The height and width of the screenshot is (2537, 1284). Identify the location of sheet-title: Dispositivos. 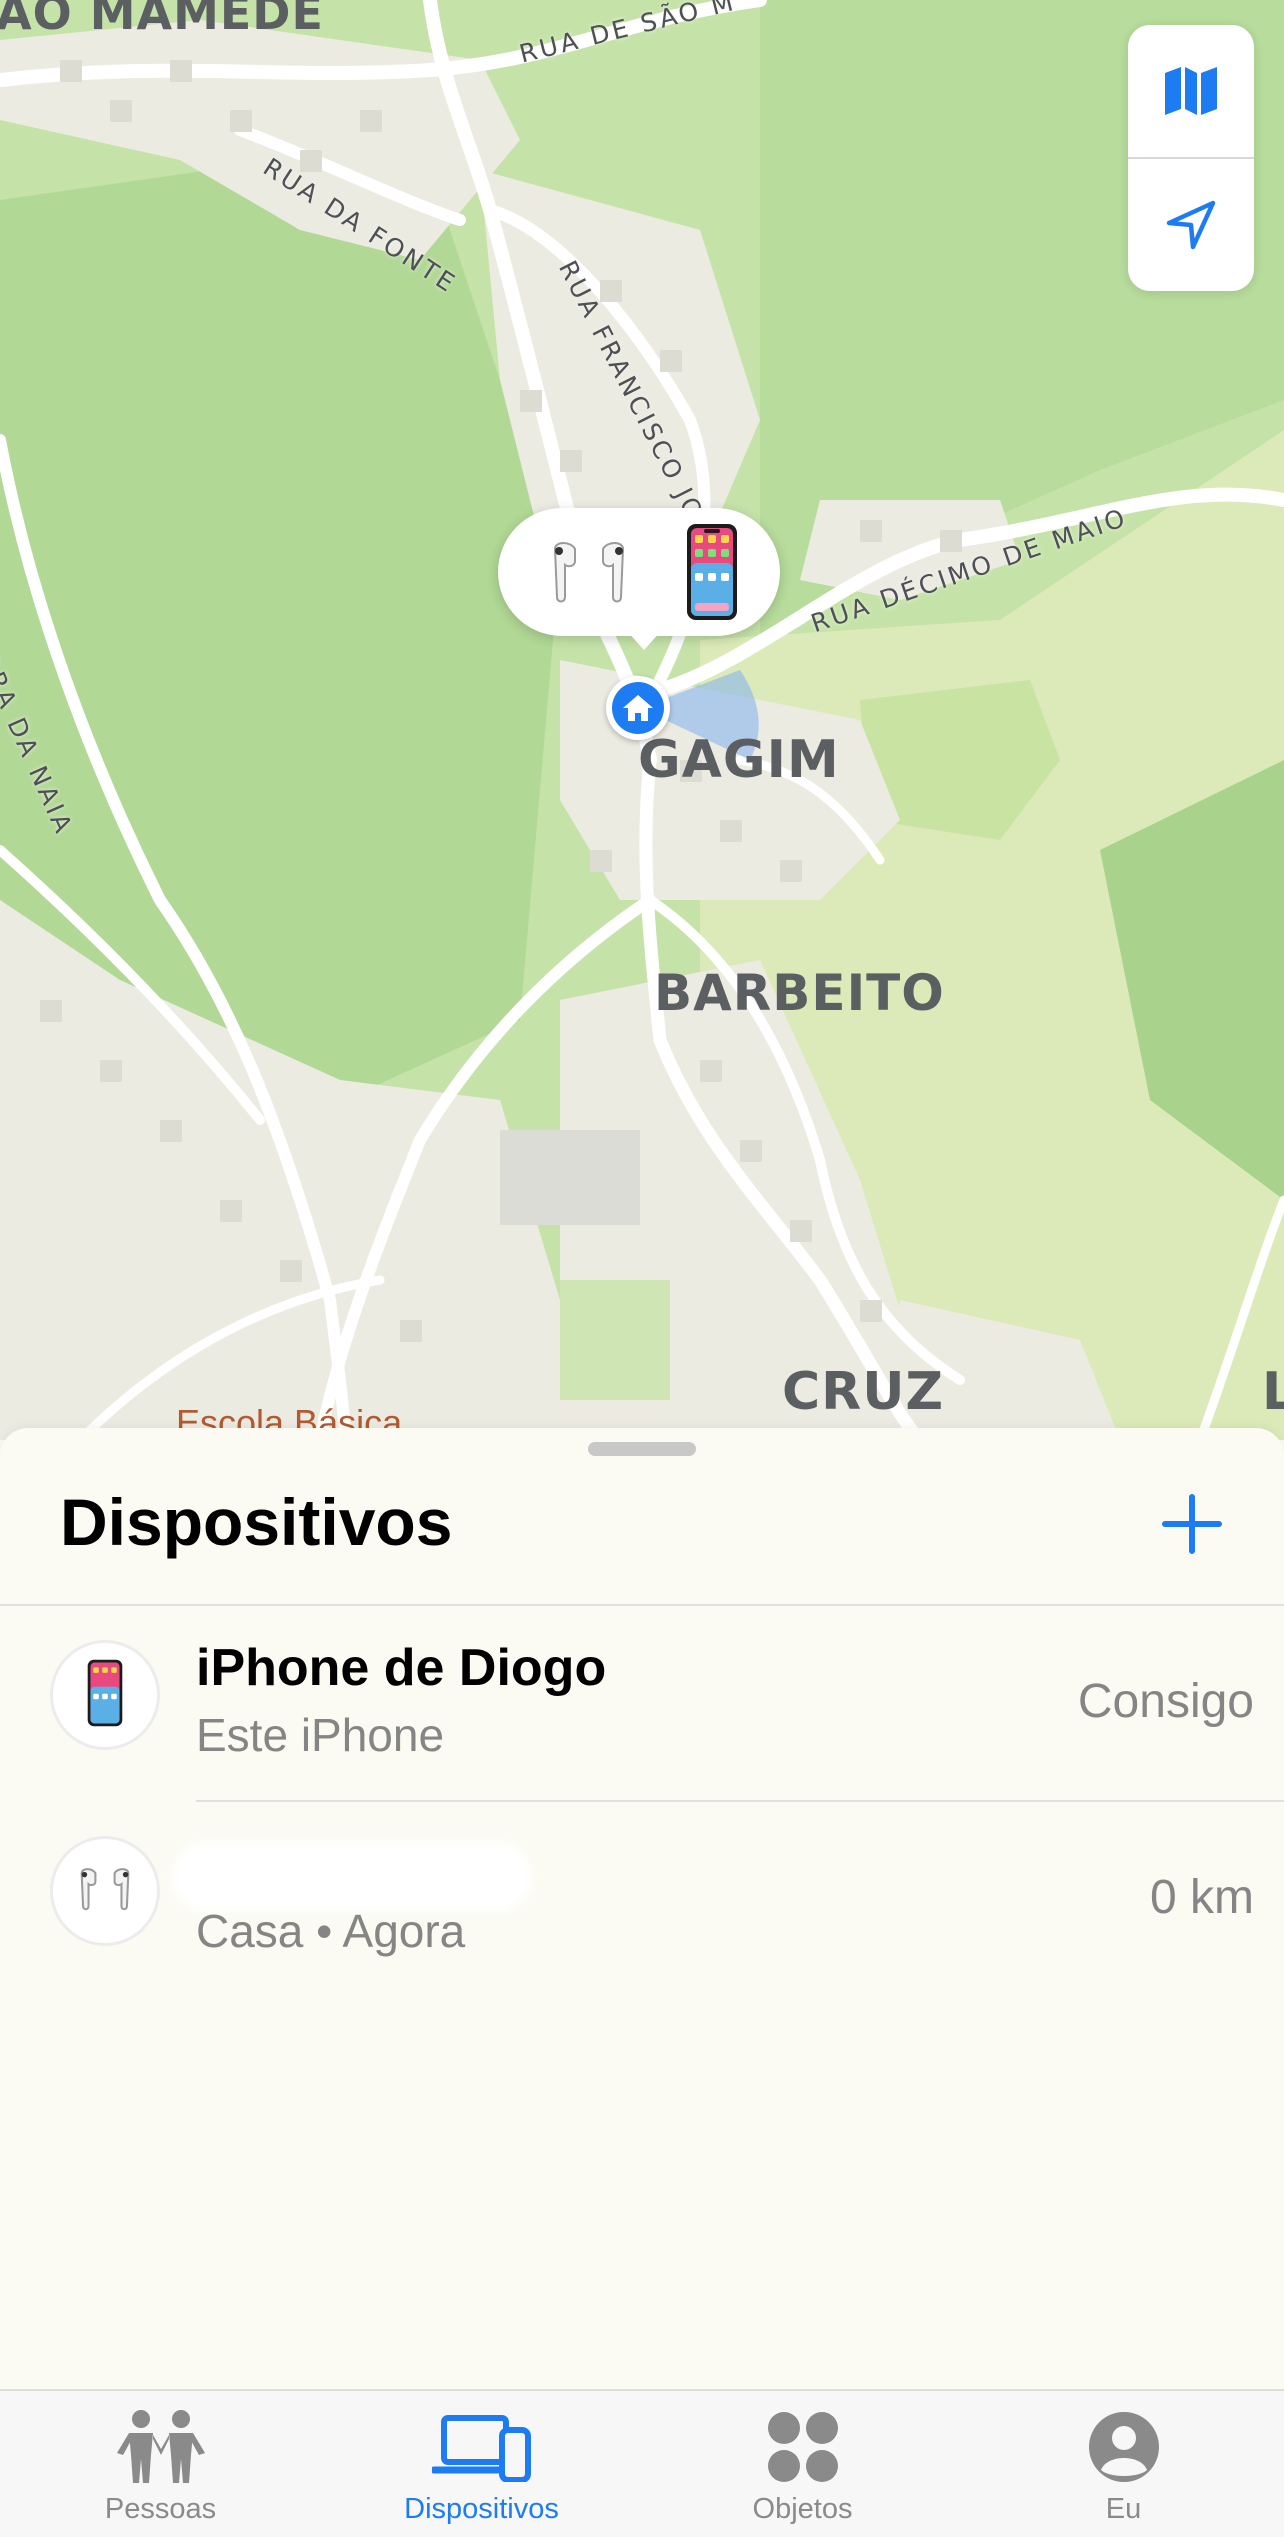
(256, 1522).